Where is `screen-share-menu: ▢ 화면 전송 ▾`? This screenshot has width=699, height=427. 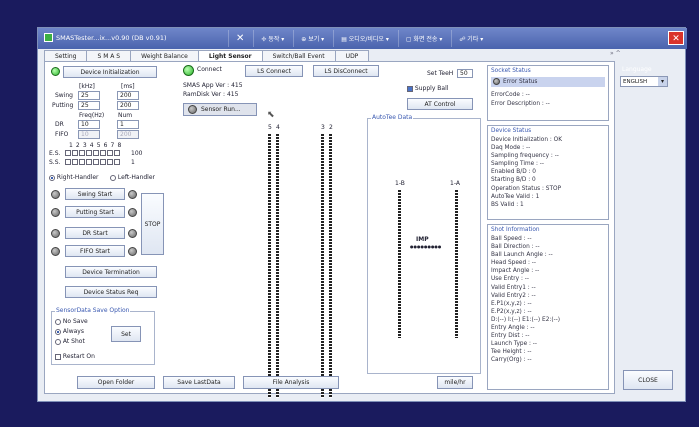 screen-share-menu: ▢ 화면 전송 ▾ is located at coordinates (423, 38).